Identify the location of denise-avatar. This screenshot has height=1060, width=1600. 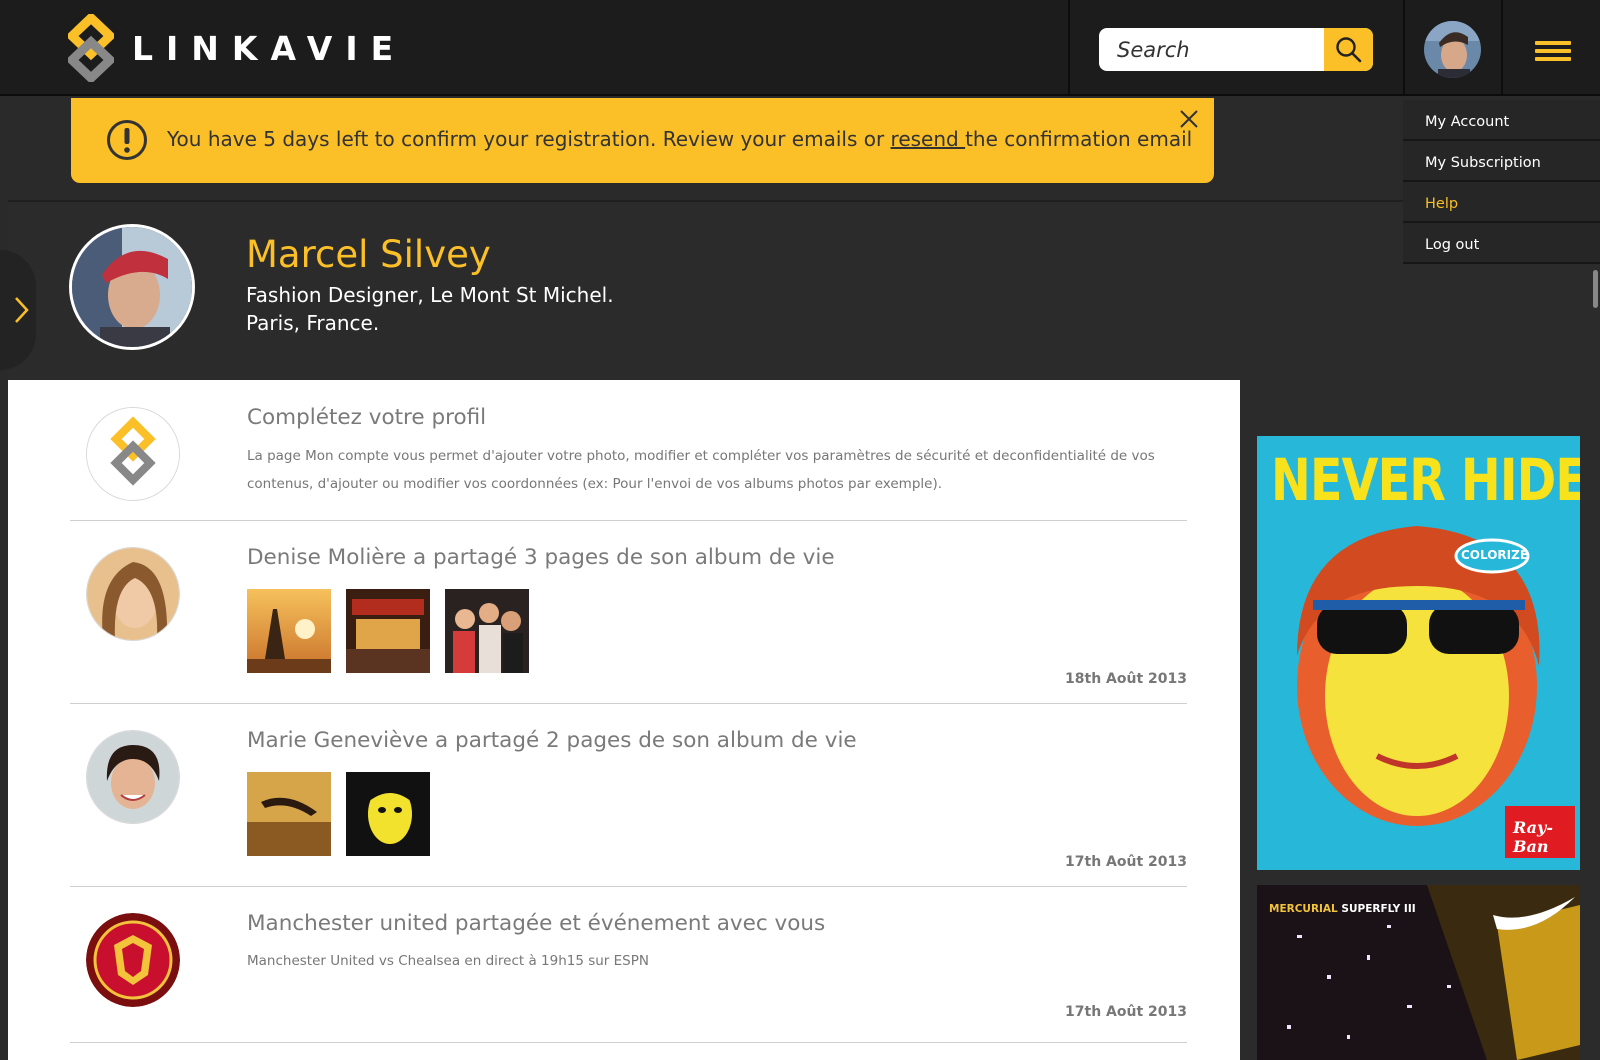
(133, 594).